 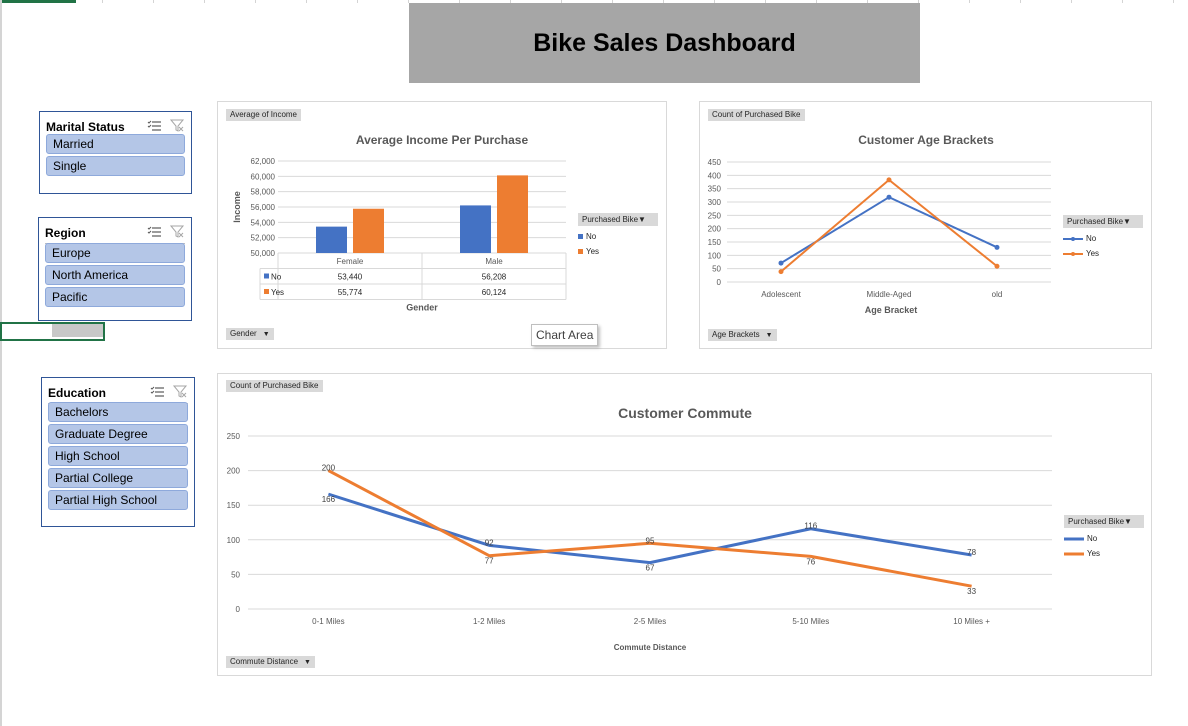 I want to click on slicer-title: Region, so click(x=65, y=233).